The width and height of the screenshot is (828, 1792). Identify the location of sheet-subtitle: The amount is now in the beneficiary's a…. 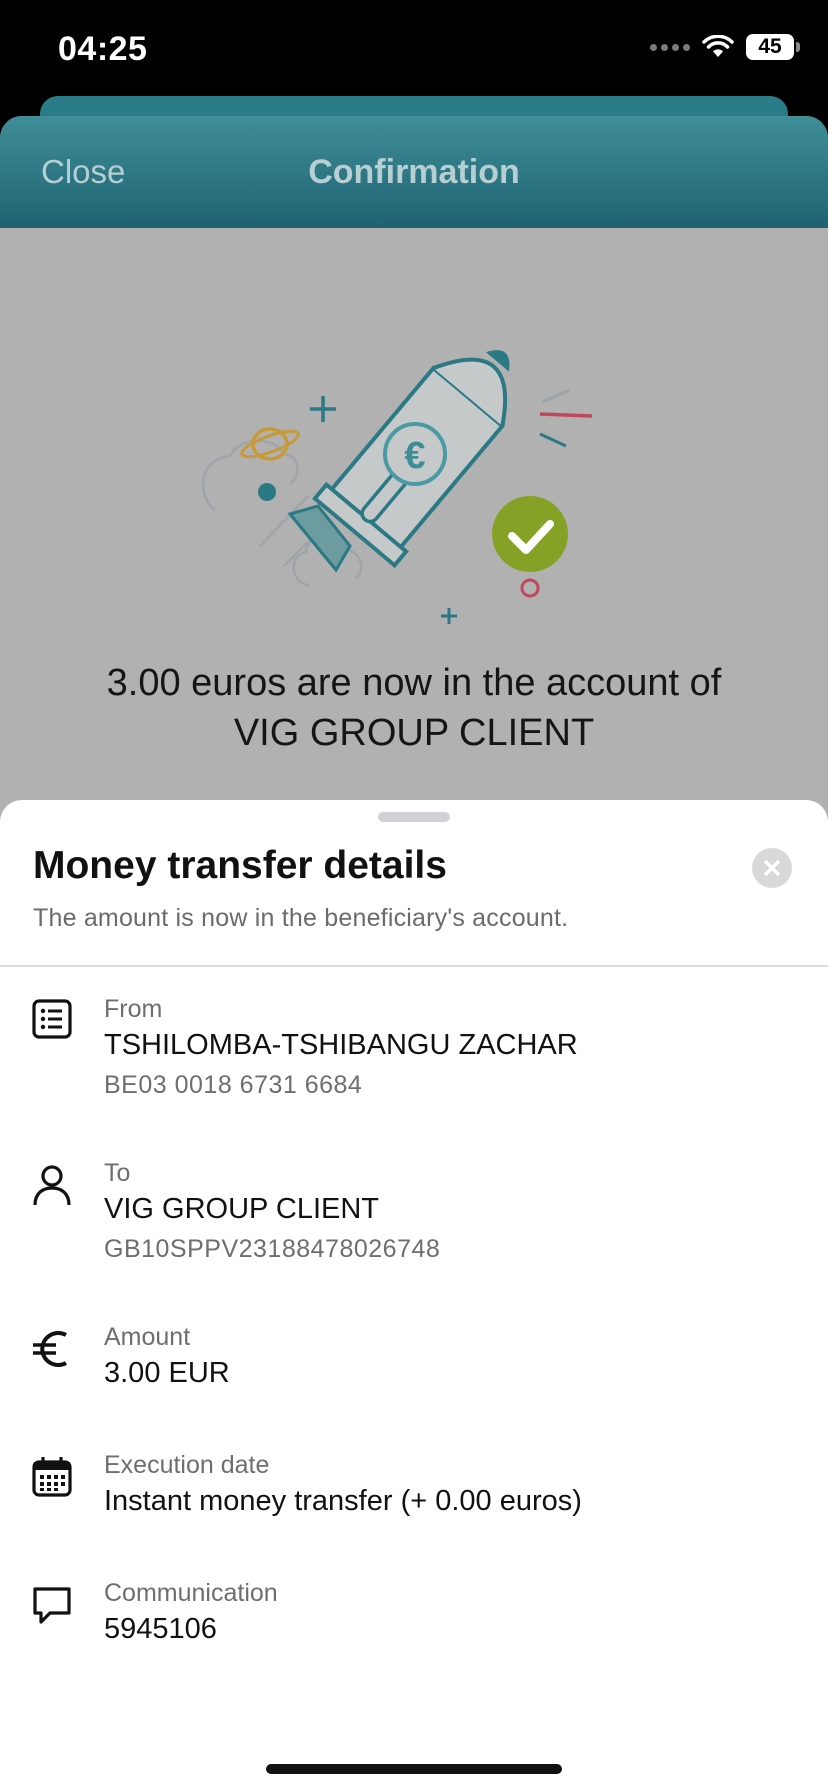
(301, 918).